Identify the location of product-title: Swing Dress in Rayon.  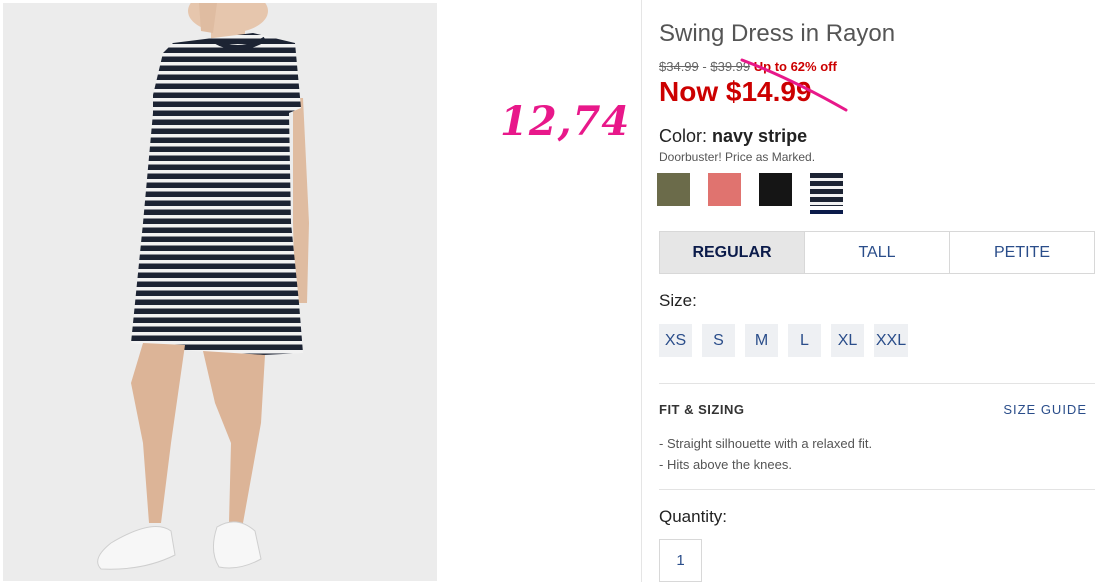
(777, 33).